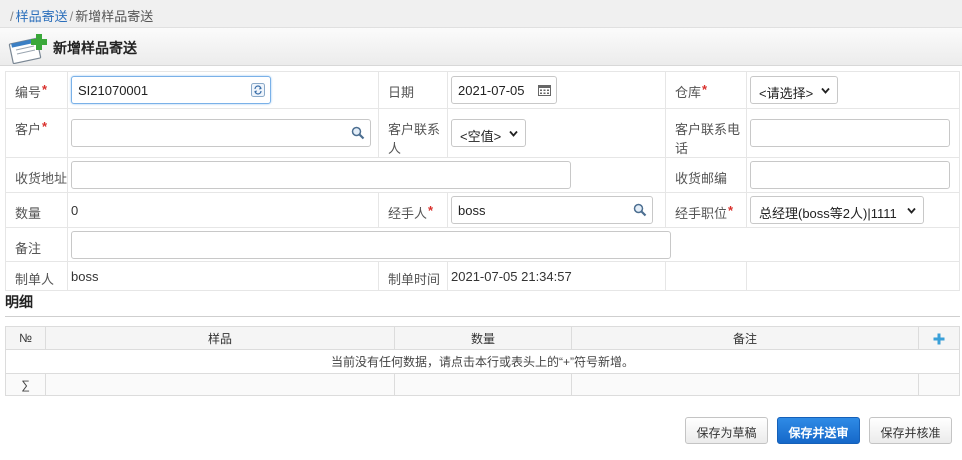 The width and height of the screenshot is (962, 460). Describe the element at coordinates (818, 430) in the screenshot. I see `save-submit-button: 保存并送审` at that location.